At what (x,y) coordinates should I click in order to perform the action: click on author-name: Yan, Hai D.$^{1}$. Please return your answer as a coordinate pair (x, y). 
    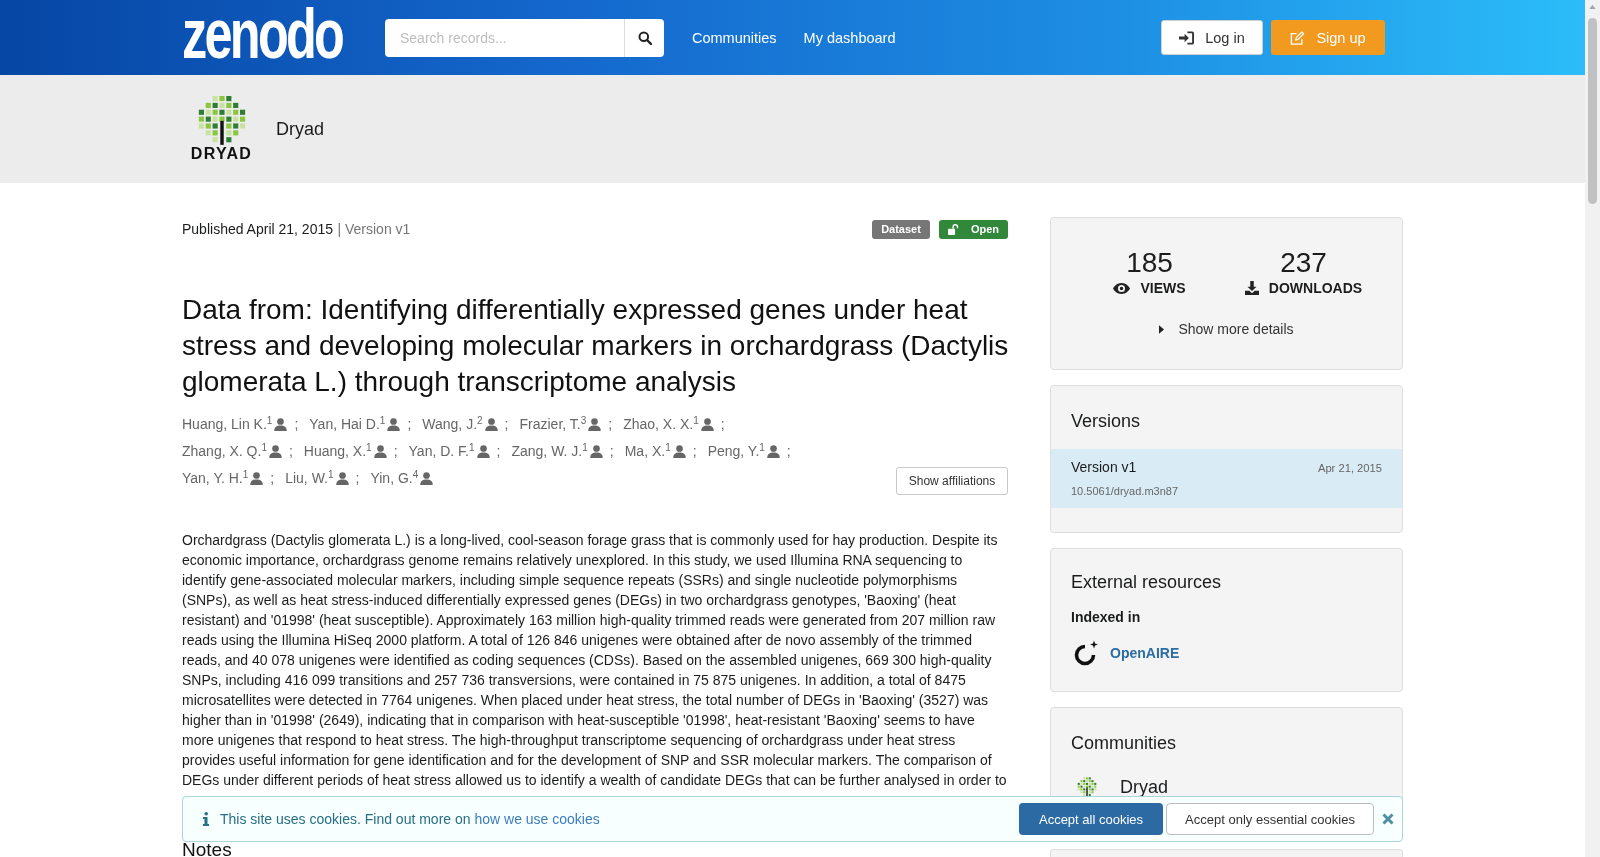
    Looking at the image, I should click on (347, 424).